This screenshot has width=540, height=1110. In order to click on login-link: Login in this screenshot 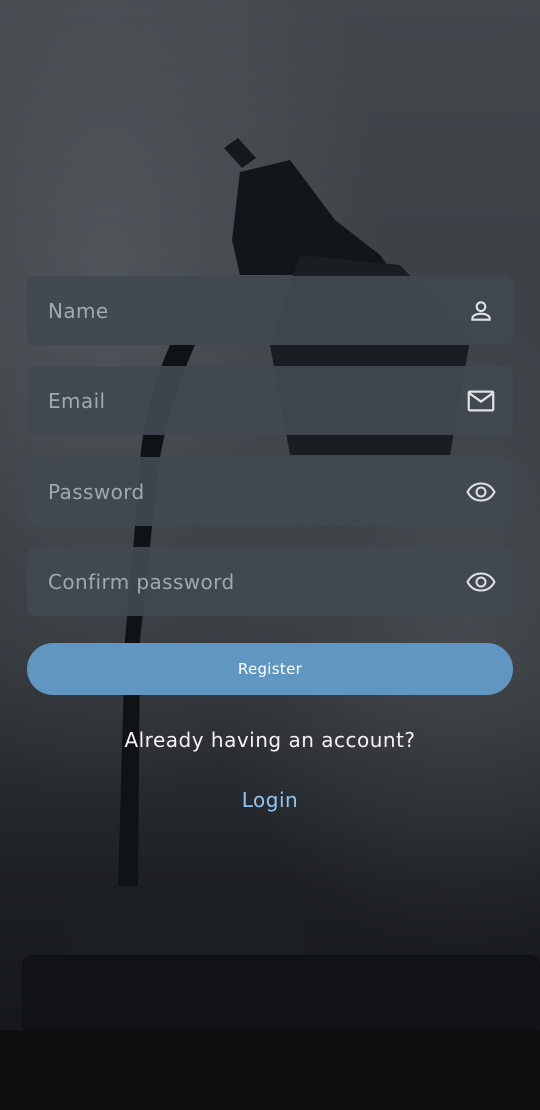, I will do `click(270, 800)`.